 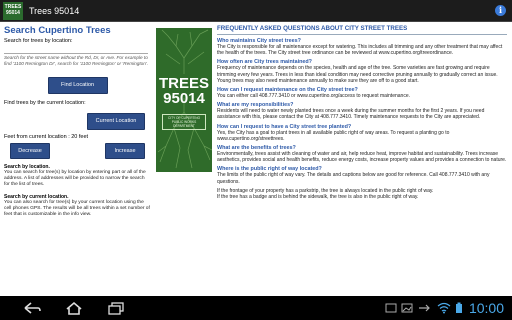 I want to click on poster-title-line2: 95014, so click(x=184, y=98).